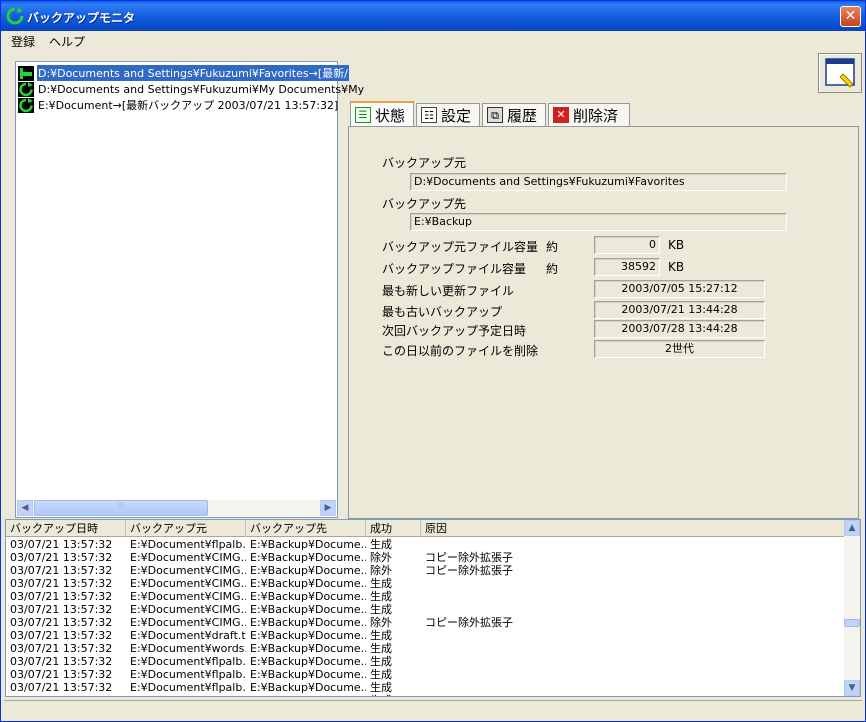 The height and width of the screenshot is (722, 866). I want to click on col-header-result: 成功, so click(393, 528).